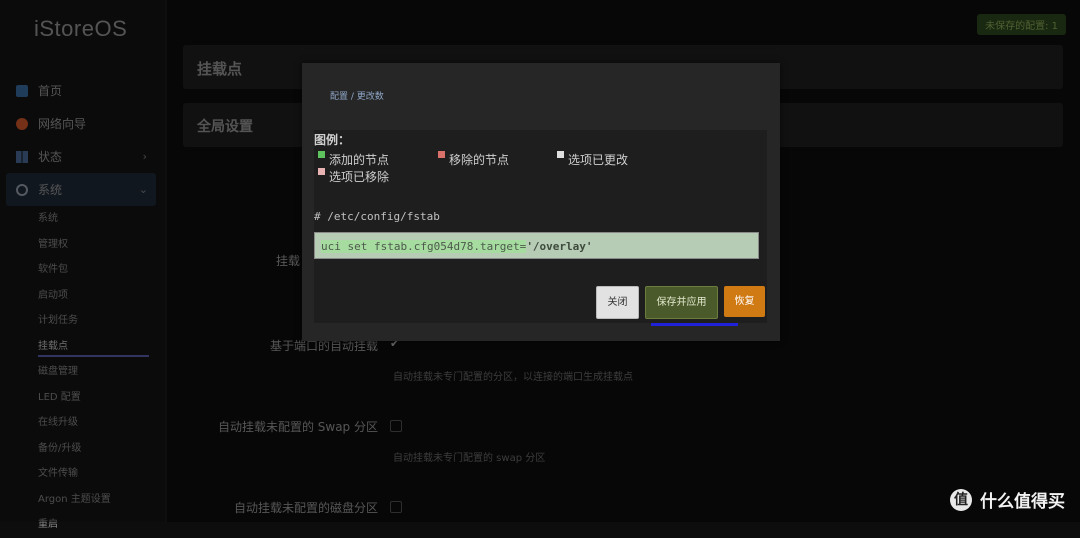 This screenshot has width=1080, height=538. I want to click on legend-title: 图例：, so click(332, 140).